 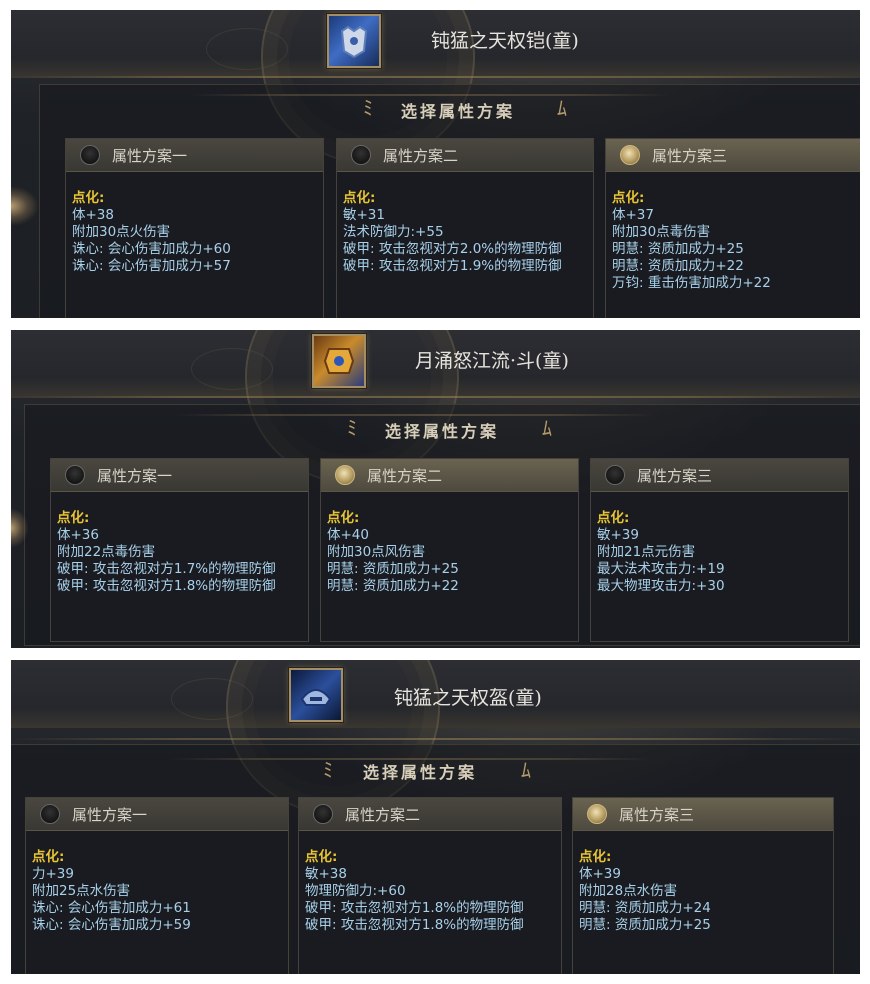 I want to click on attribute-line: 附加30点火伤害, so click(x=121, y=232).